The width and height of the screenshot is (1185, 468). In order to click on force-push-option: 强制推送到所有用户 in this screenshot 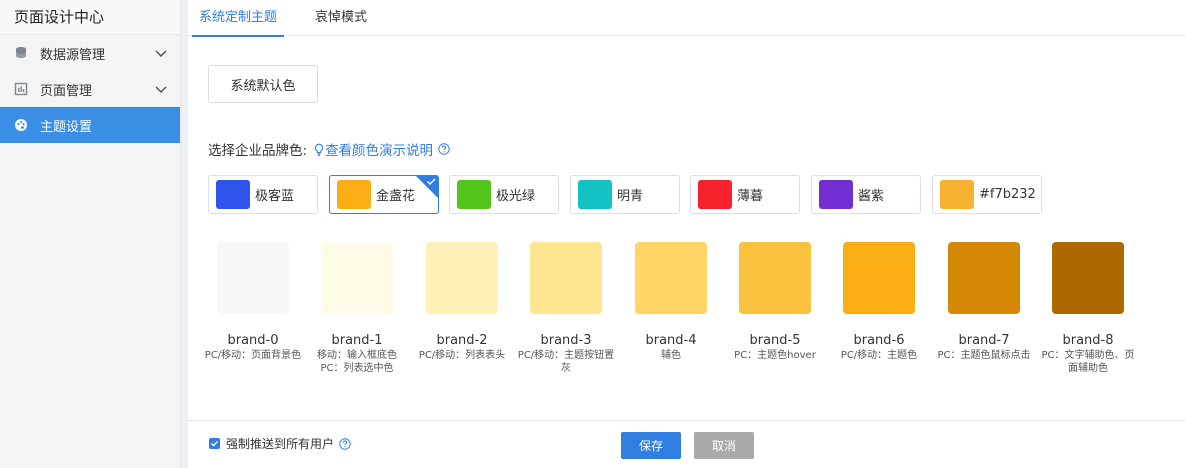, I will do `click(280, 443)`.